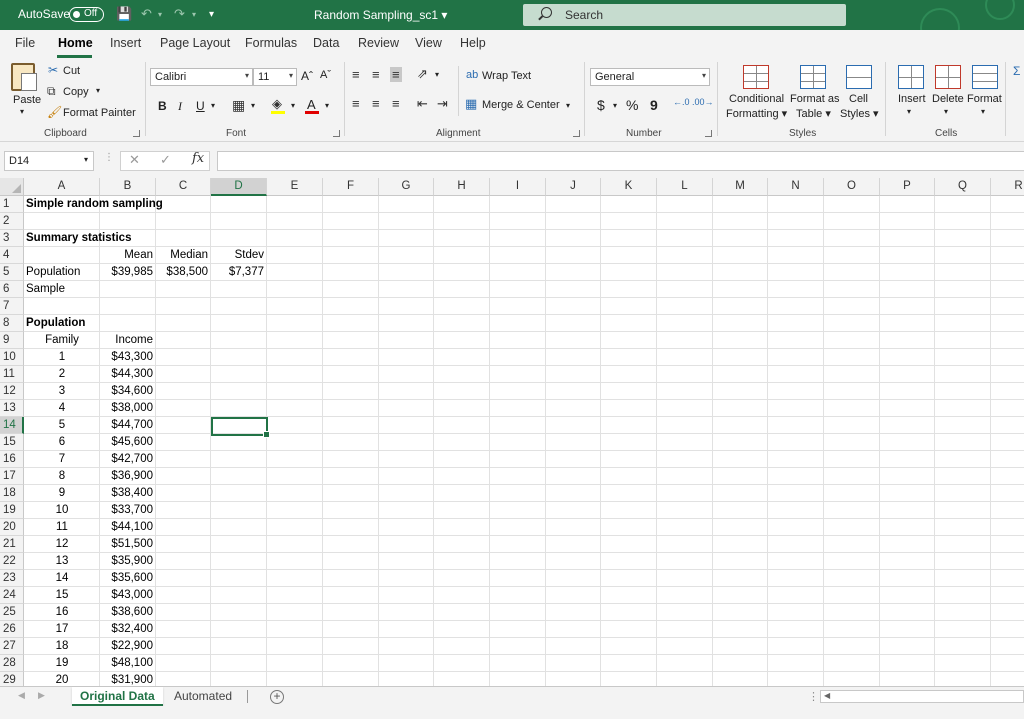 The height and width of the screenshot is (719, 1024). What do you see at coordinates (62, 544) in the screenshot?
I see `family-cell: 12` at bounding box center [62, 544].